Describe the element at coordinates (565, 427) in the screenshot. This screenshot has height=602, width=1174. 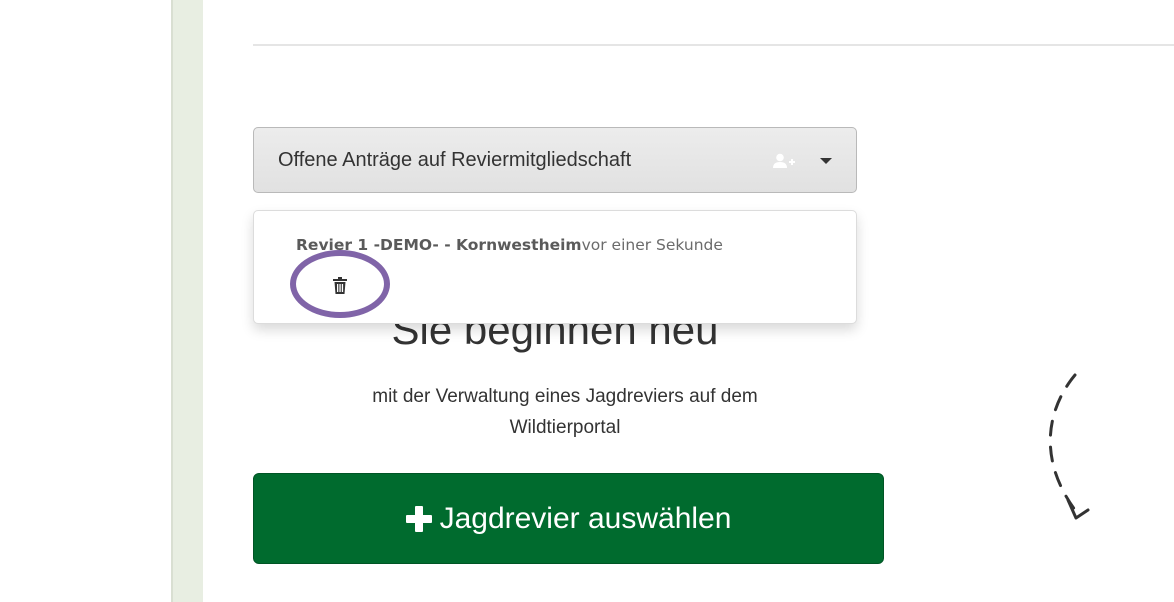
I see `welcome-subtext-line-2: Wildtierportal` at that location.